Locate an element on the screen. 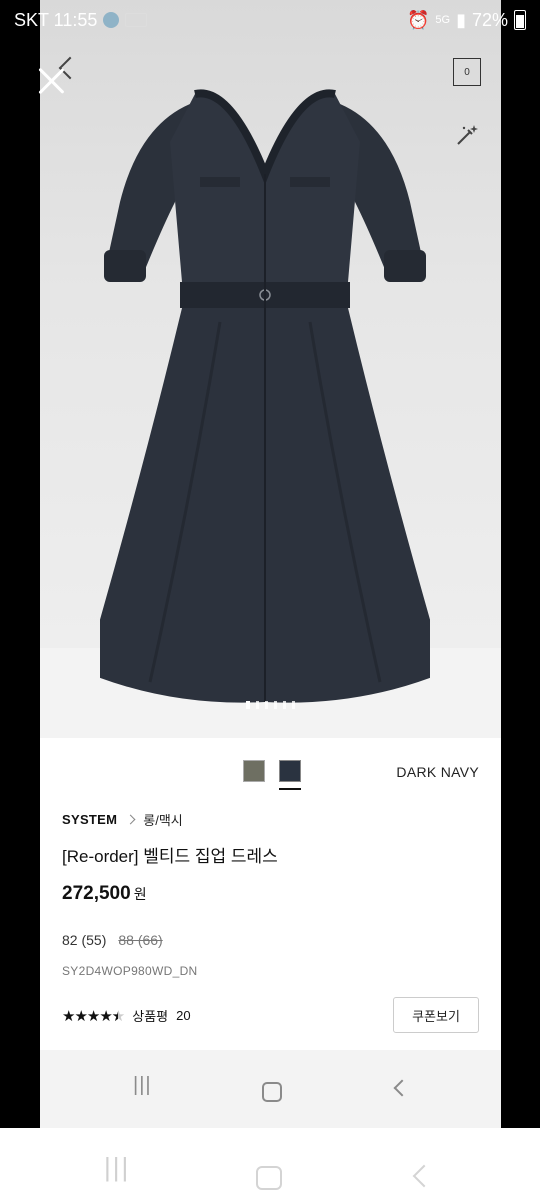 This screenshot has width=540, height=1200. product-title: [Re-order] 벨티드 집업 드레스 is located at coordinates (170, 856).